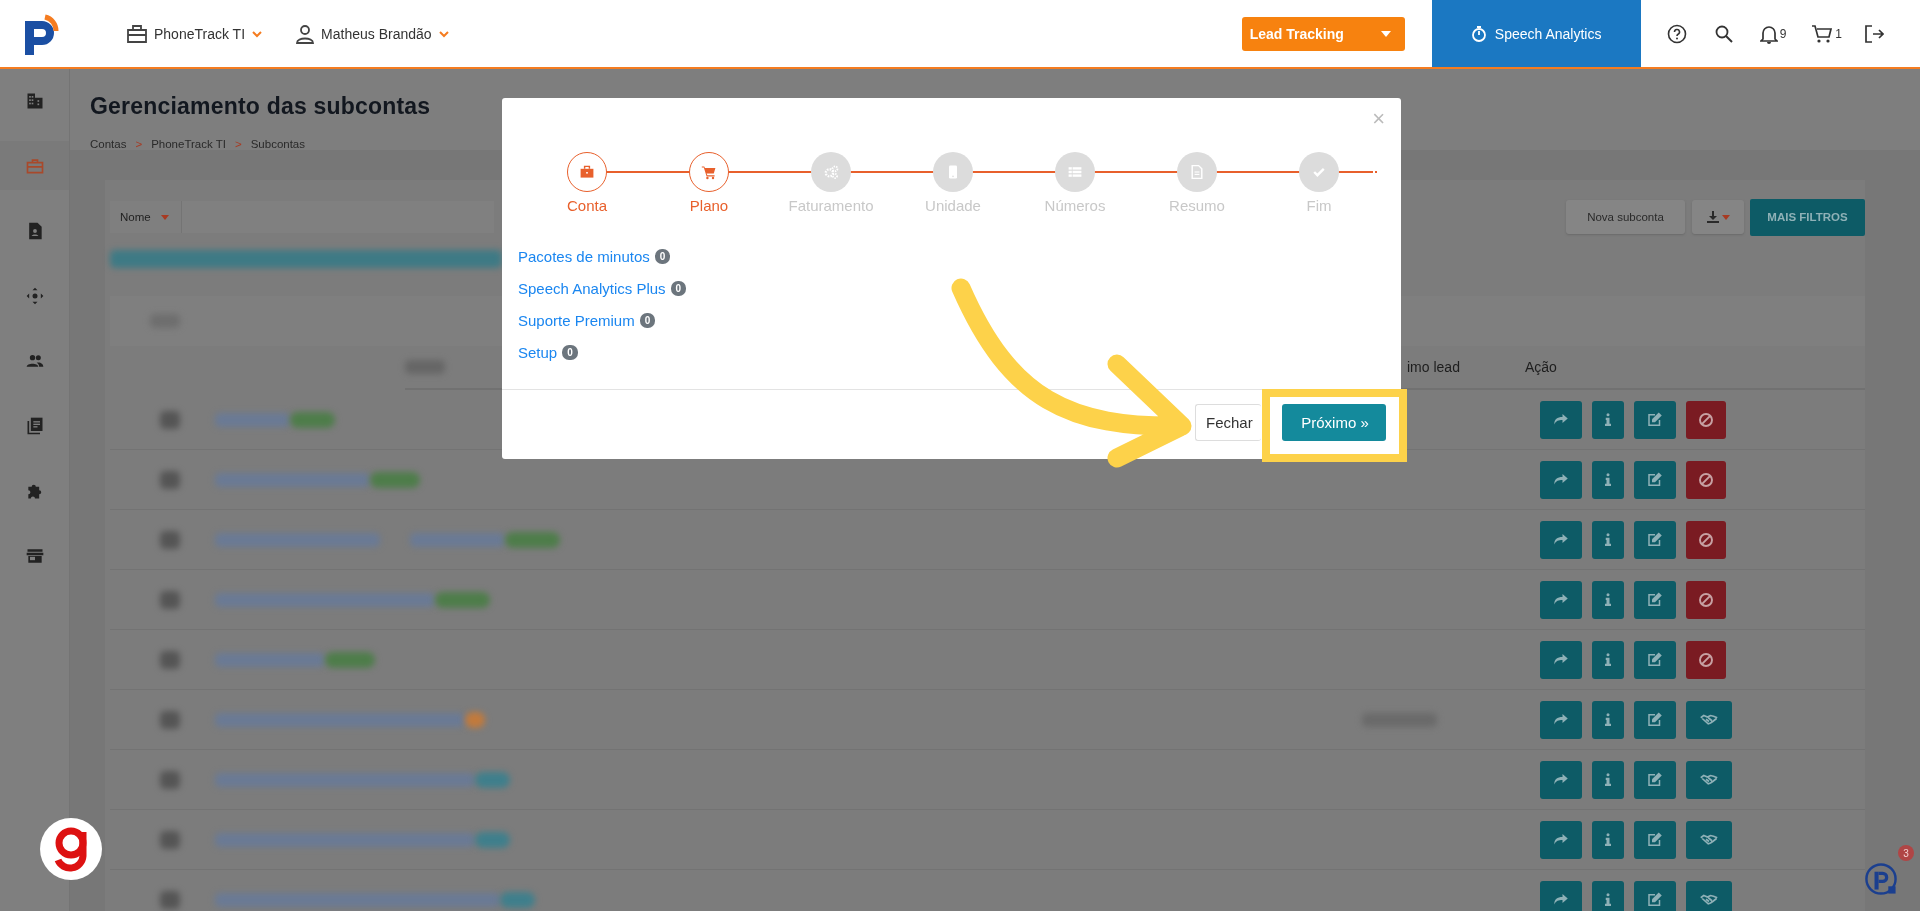  What do you see at coordinates (1723, 33) in the screenshot?
I see `search-button` at bounding box center [1723, 33].